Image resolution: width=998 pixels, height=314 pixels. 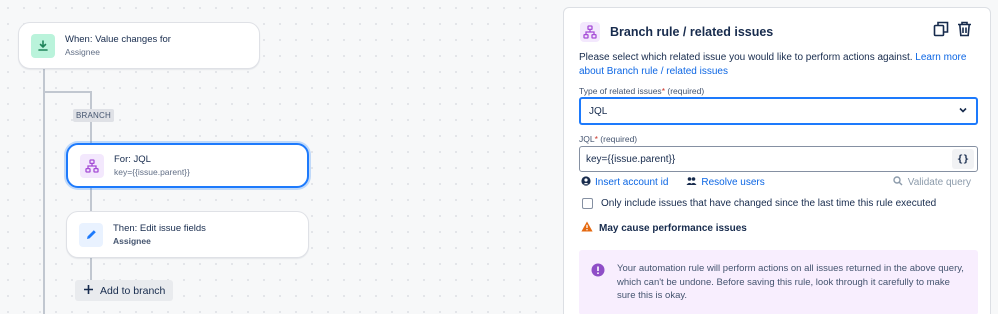 I want to click on trigger-subtitle: Assignee, so click(x=82, y=52).